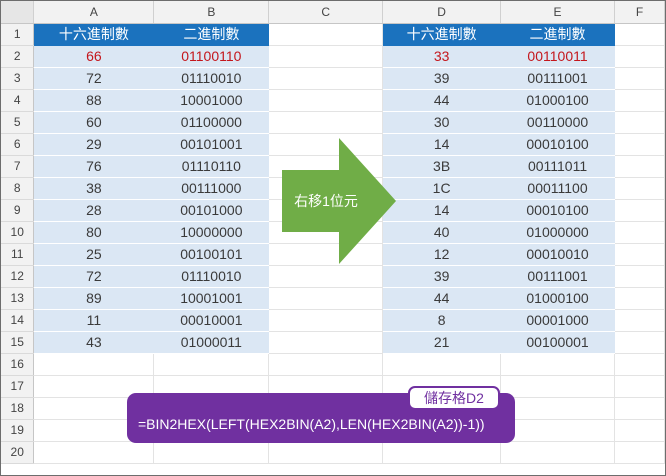  What do you see at coordinates (18, 342) in the screenshot?
I see `row-header: 15` at bounding box center [18, 342].